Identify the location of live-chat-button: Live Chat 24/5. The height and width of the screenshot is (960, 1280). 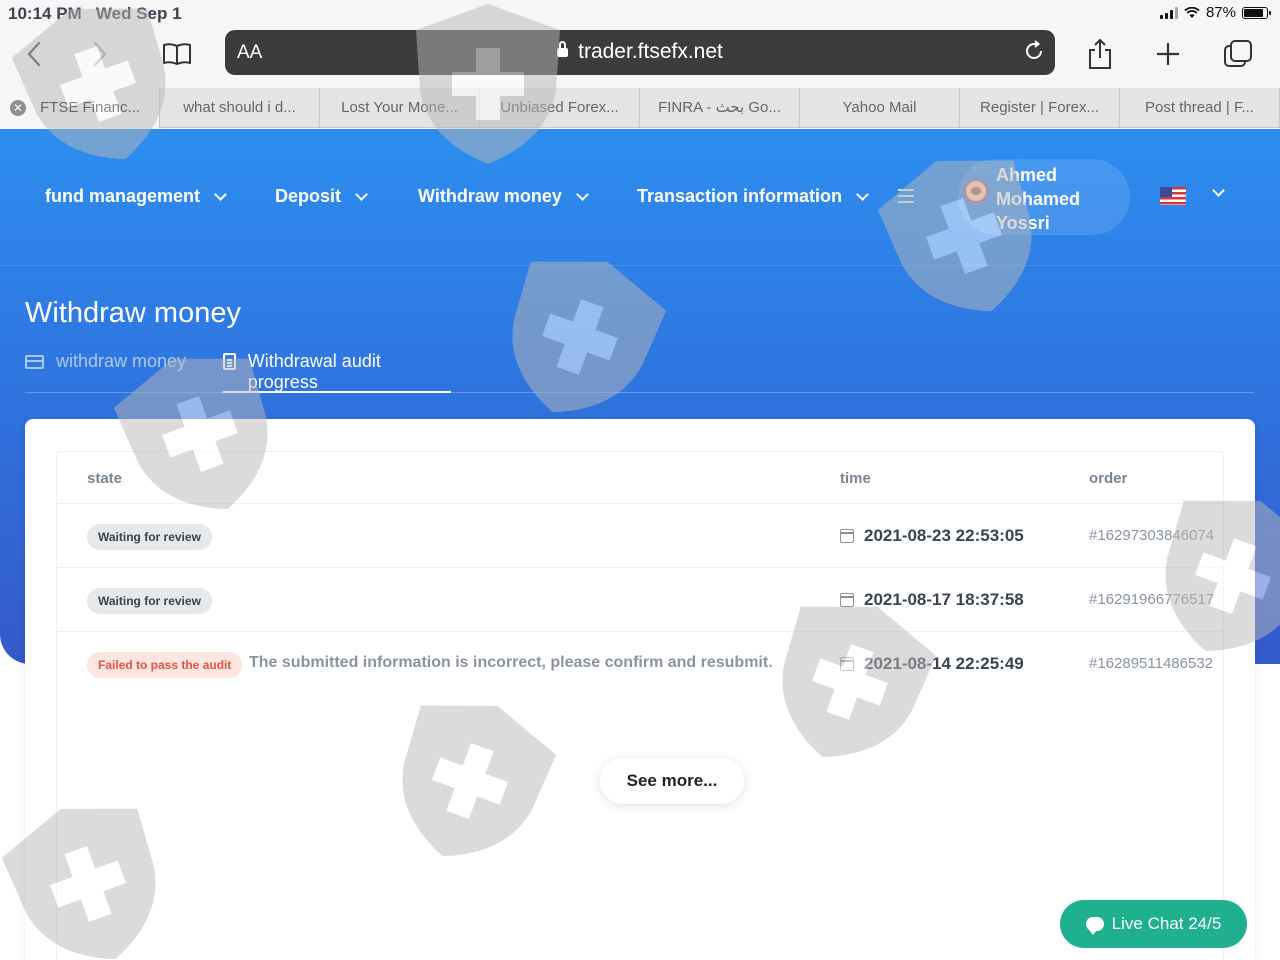
(1153, 924).